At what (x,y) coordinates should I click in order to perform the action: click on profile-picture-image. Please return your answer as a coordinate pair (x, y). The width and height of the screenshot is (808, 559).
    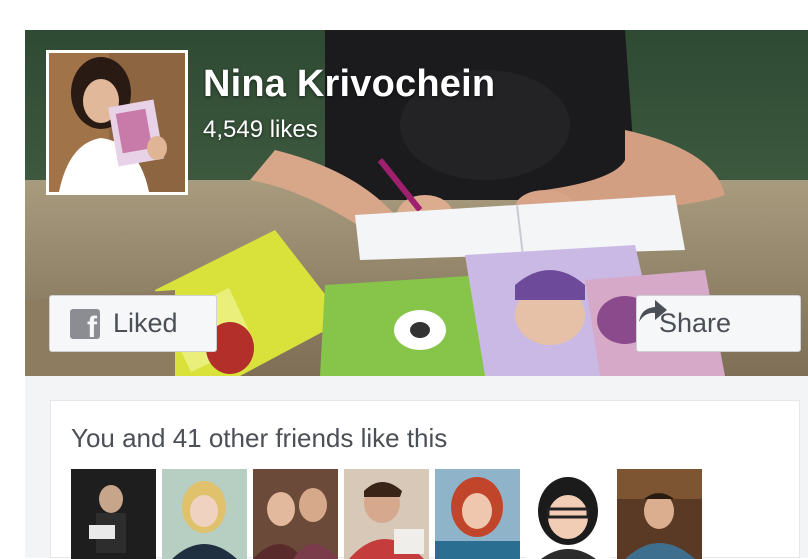
    Looking at the image, I should click on (117, 122).